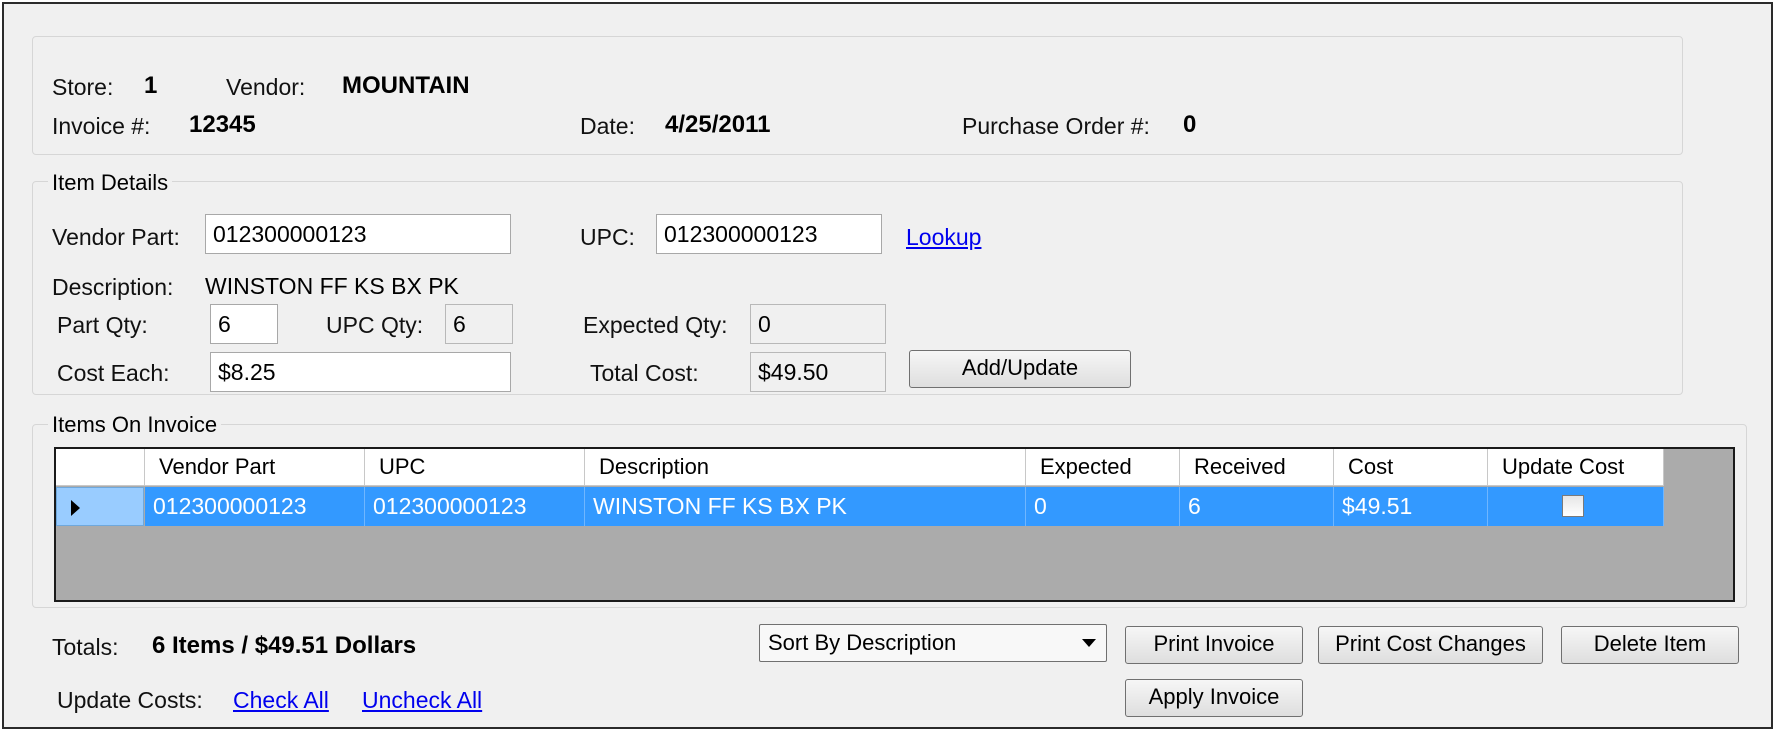 Image resolution: width=1775 pixels, height=731 pixels. I want to click on print-cost-changes-button: Print Cost Changes, so click(1430, 645).